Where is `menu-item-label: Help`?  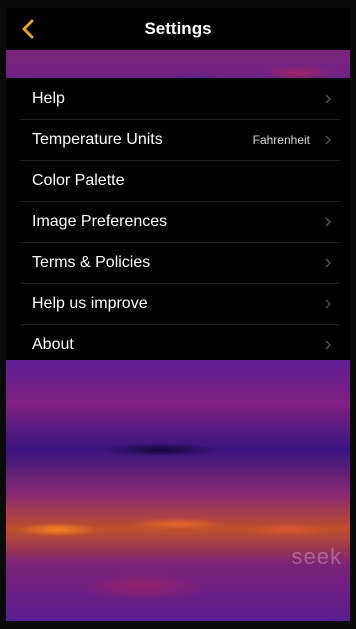 menu-item-label: Help is located at coordinates (48, 98).